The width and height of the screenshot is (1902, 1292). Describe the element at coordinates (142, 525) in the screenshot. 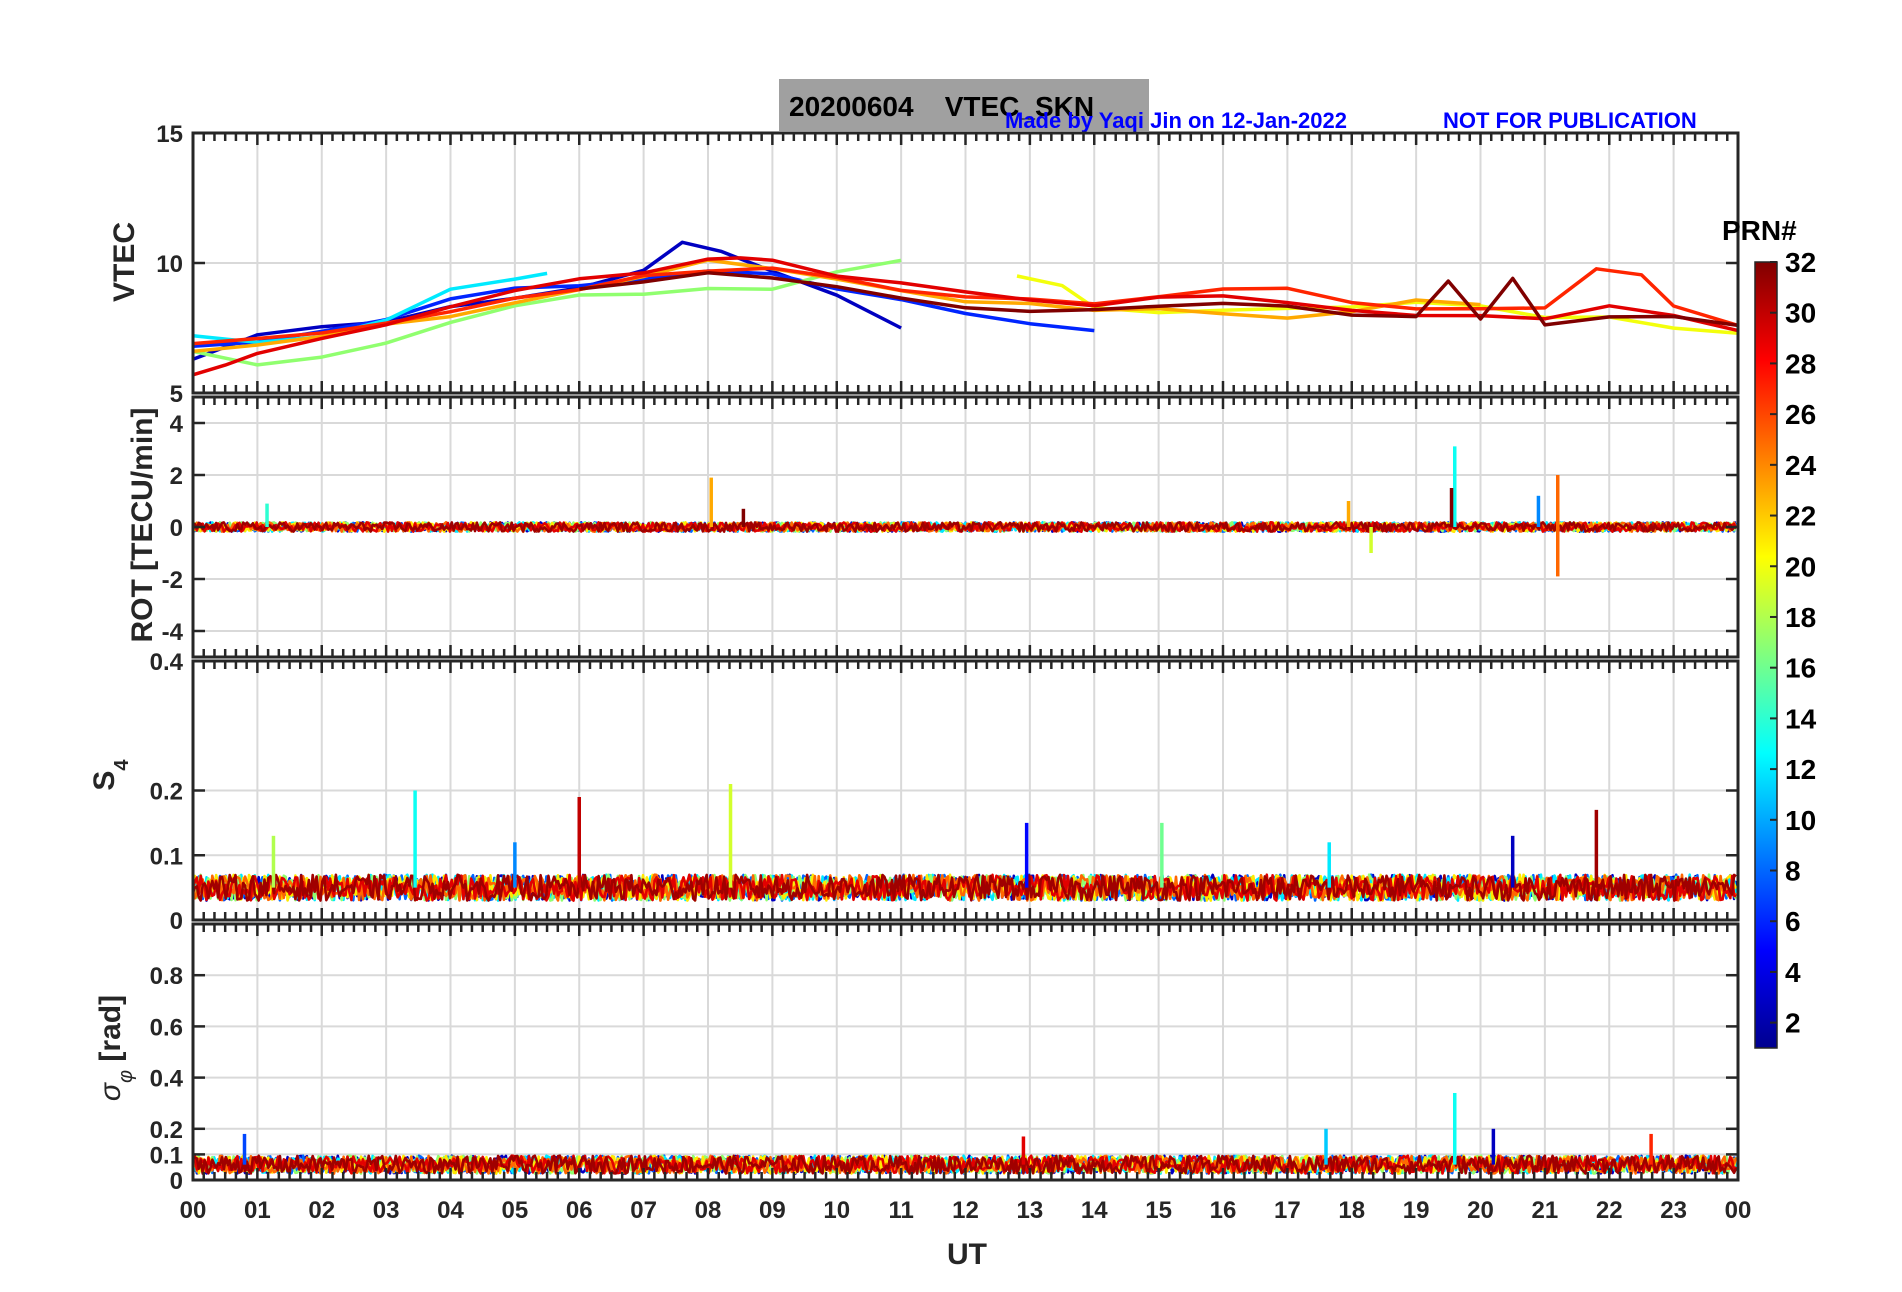

I see `rot-ylabel: ROT [TECU/min]` at that location.